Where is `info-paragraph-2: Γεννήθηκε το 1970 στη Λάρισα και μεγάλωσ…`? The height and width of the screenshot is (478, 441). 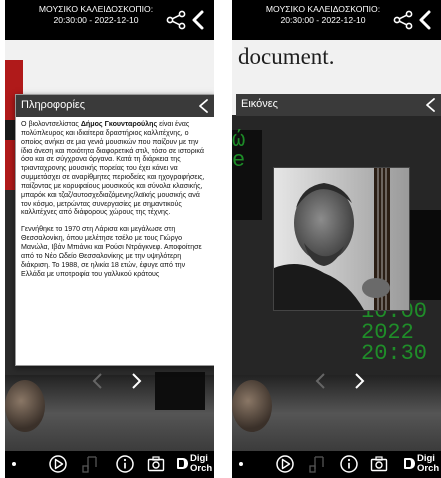 info-paragraph-2: Γεννήθηκε το 1970 στη Λάρισα και μεγάλωσ… is located at coordinates (111, 251).